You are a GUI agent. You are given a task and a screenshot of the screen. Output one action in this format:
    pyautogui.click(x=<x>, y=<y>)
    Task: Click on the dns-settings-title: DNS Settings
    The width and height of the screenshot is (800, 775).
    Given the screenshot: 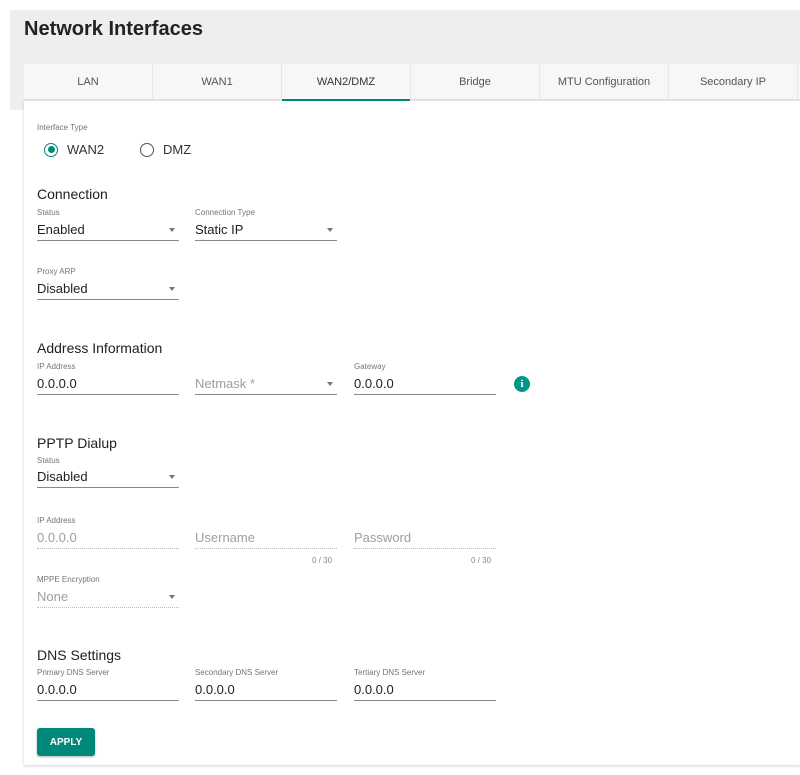 What is the action you would take?
    pyautogui.click(x=79, y=655)
    